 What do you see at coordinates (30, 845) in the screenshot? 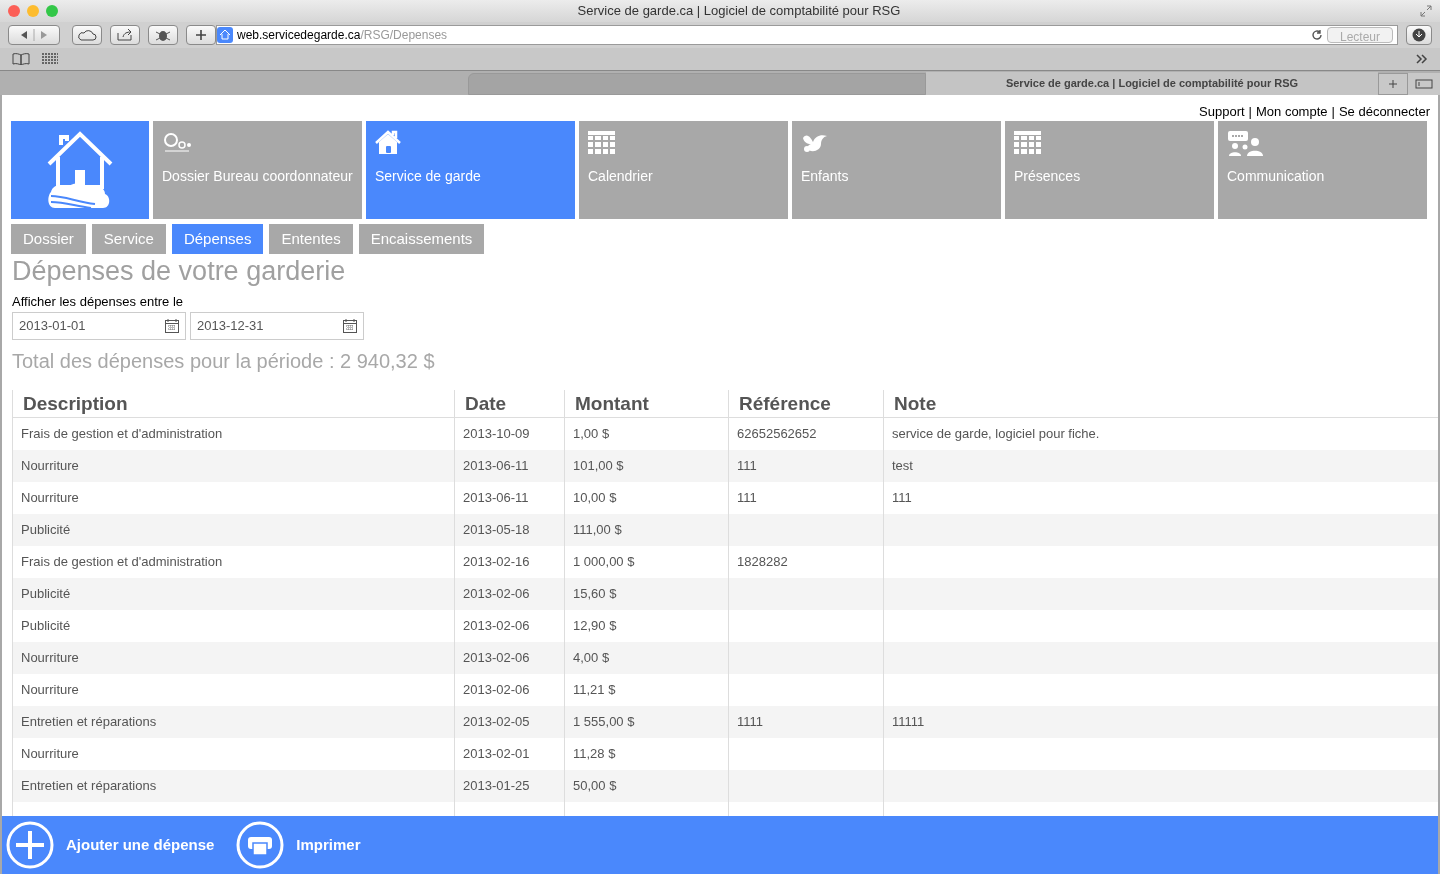
I see `add-icon` at bounding box center [30, 845].